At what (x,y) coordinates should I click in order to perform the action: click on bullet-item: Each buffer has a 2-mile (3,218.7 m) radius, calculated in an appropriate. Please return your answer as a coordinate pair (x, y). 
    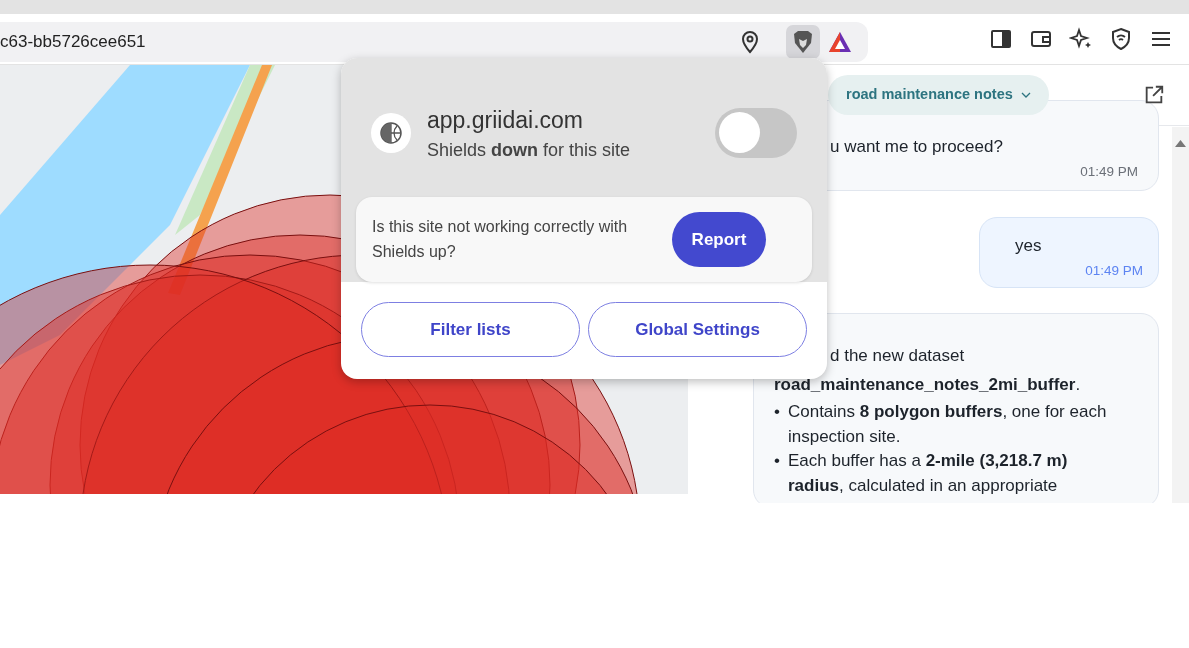
    Looking at the image, I should click on (928, 473).